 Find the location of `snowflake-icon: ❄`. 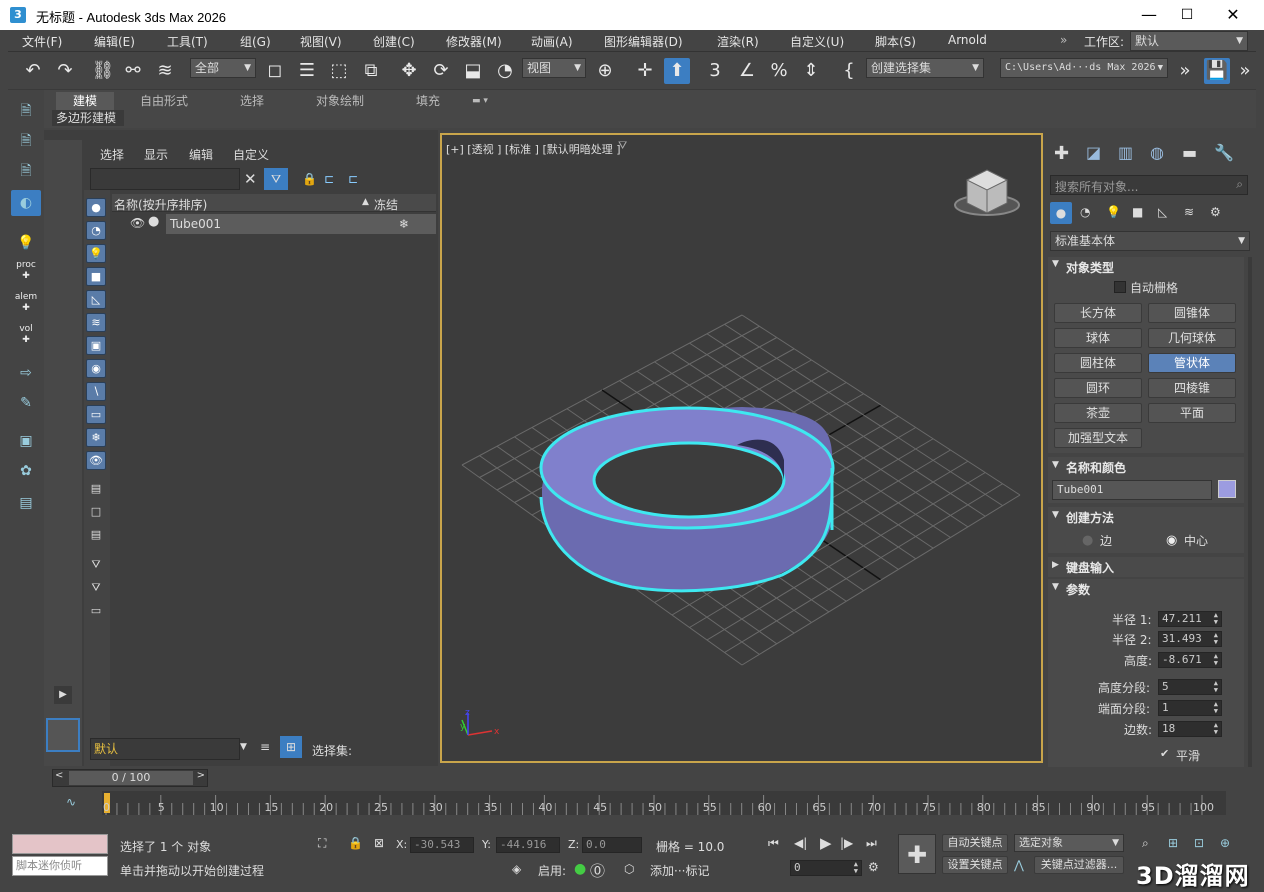

snowflake-icon: ❄ is located at coordinates (404, 224).